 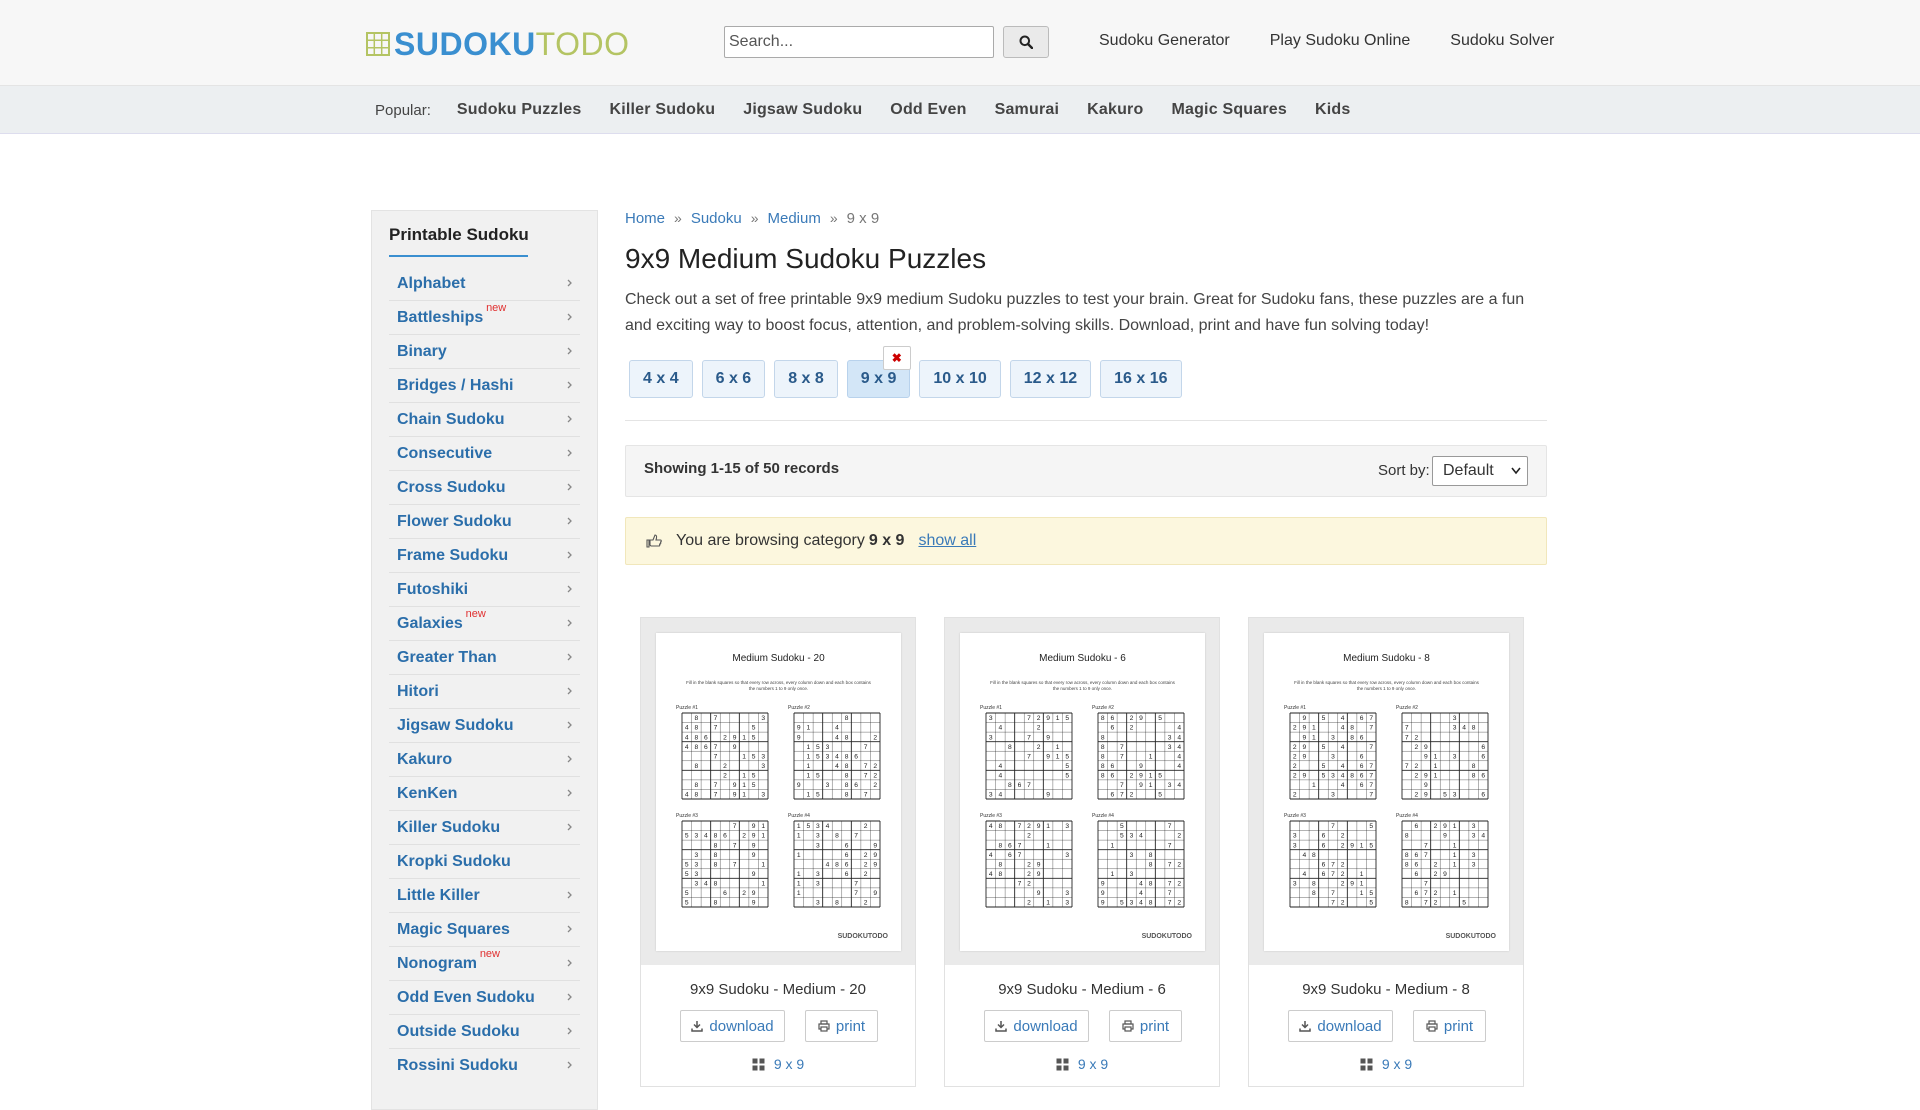 What do you see at coordinates (1082, 989) in the screenshot?
I see `puzzle-card-title: 9x9 Sudoku - Medium - 6` at bounding box center [1082, 989].